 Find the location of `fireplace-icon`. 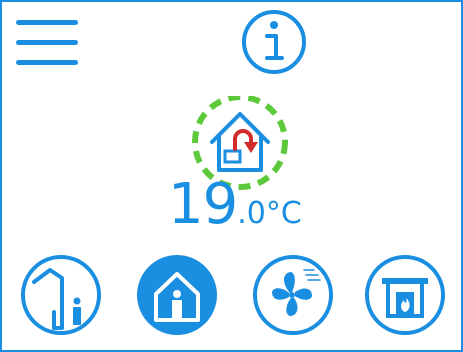

fireplace-icon is located at coordinates (405, 295).